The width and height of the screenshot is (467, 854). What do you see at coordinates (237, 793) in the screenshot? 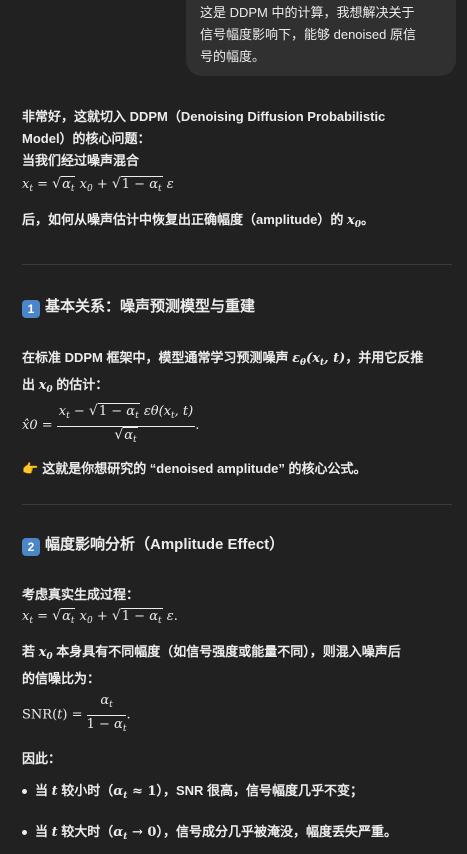
I see `list-item: 当 t 较小时（αt ≈ 1），SNR 很高，信号幅度几乎不变；` at bounding box center [237, 793].